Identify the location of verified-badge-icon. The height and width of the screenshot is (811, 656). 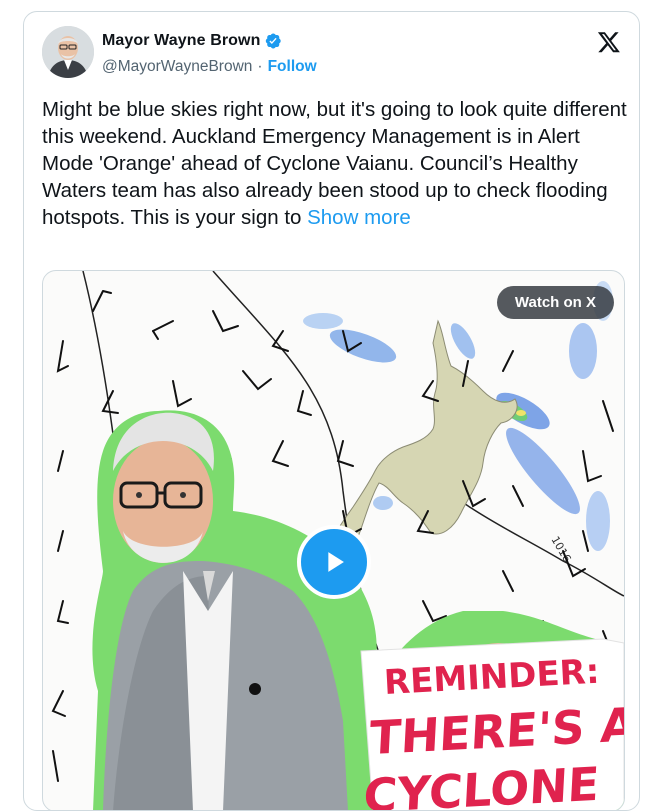
(274, 41).